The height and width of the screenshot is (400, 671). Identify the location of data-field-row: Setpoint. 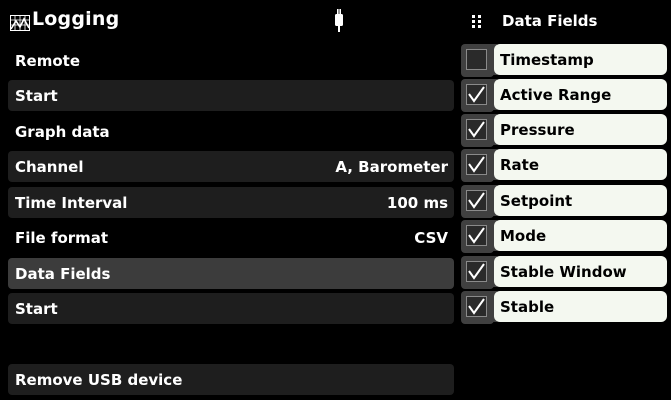
(563, 201).